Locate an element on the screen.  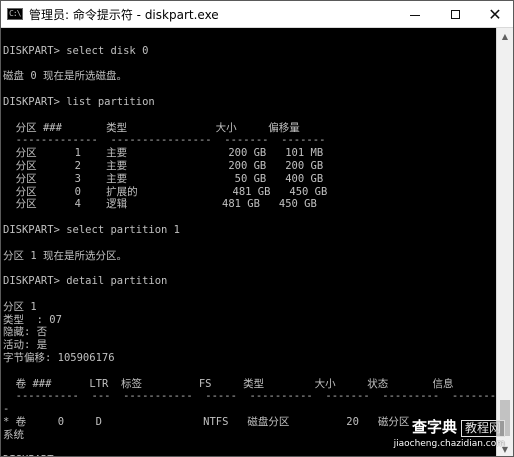
close-icon: ✕ is located at coordinates (495, 14).